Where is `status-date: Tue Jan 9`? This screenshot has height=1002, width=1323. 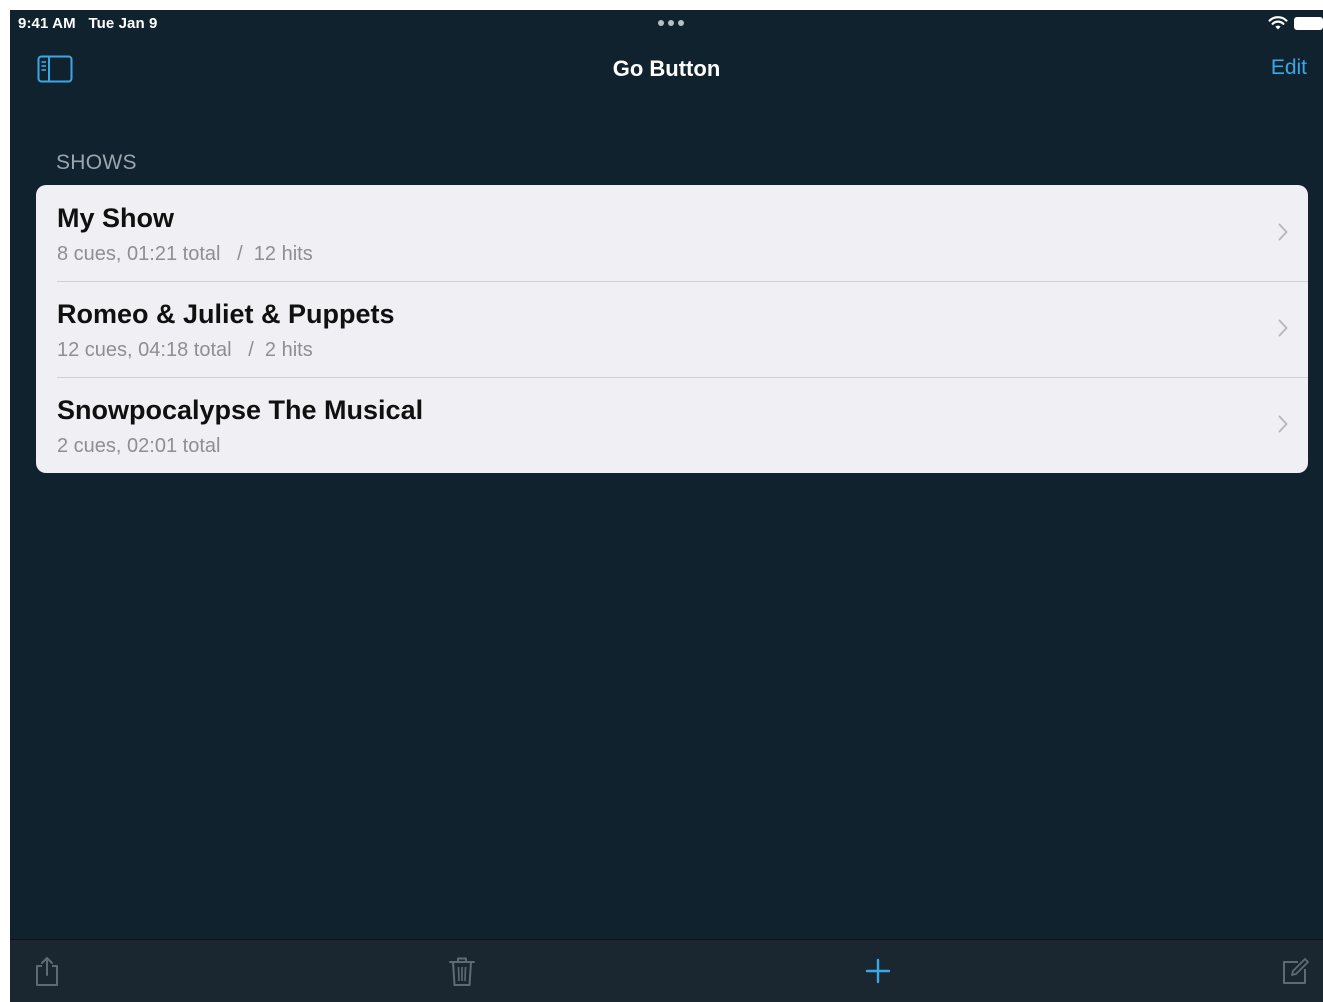
status-date: Tue Jan 9 is located at coordinates (123, 23).